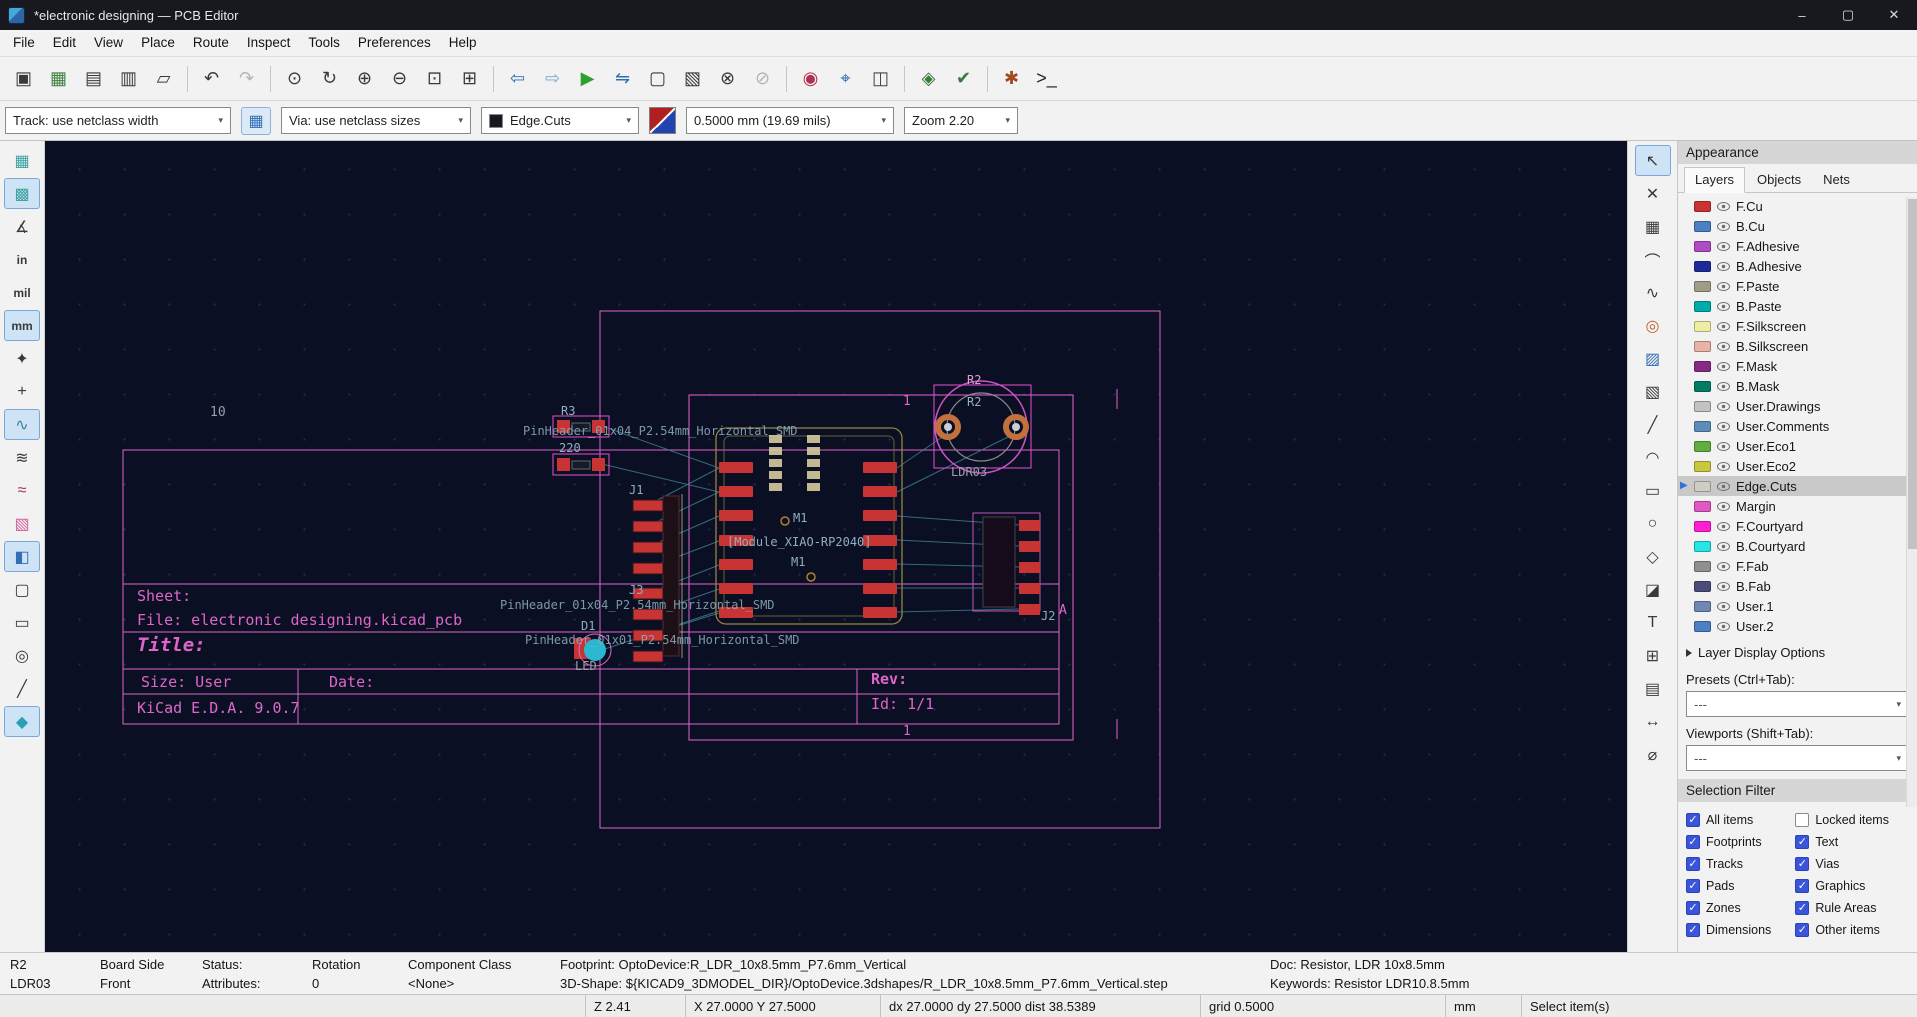 The width and height of the screenshot is (1917, 1017). What do you see at coordinates (636, 490) in the screenshot?
I see `reference-j1: J1` at bounding box center [636, 490].